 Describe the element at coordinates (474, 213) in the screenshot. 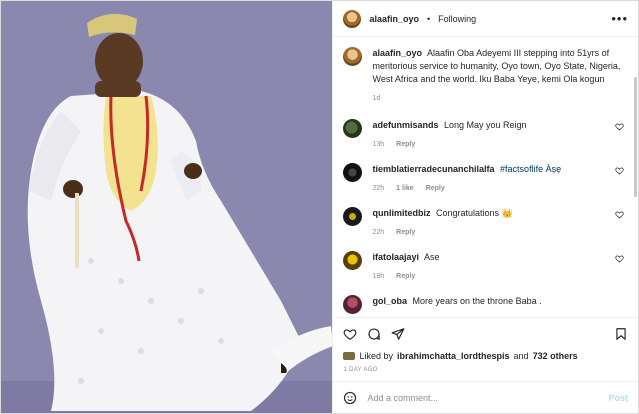

I see `comment-text: Congratulations 👑` at that location.